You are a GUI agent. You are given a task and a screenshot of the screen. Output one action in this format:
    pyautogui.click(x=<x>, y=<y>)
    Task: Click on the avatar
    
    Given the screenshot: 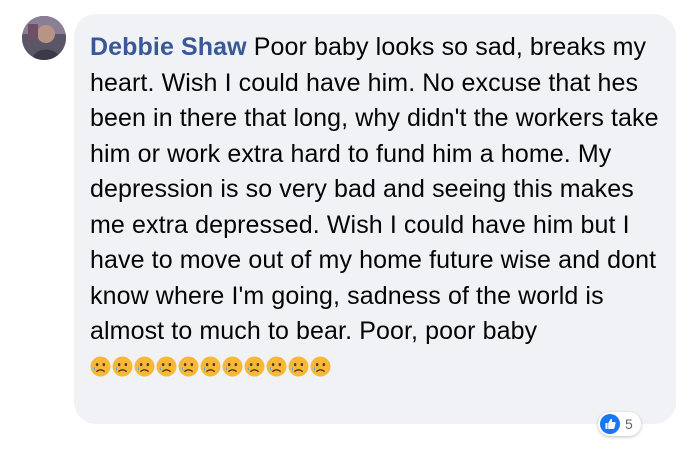 What is the action you would take?
    pyautogui.click(x=44, y=38)
    